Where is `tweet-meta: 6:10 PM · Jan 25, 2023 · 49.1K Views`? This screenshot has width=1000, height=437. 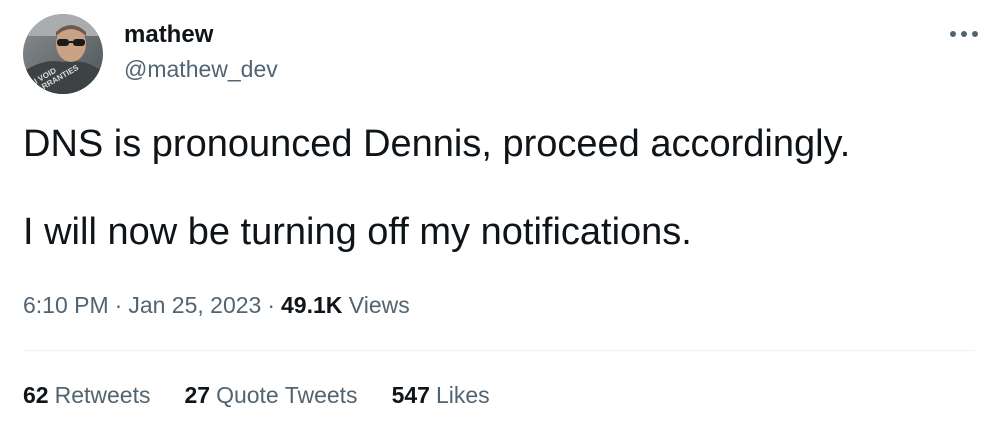 tweet-meta: 6:10 PM · Jan 25, 2023 · 49.1K Views is located at coordinates (216, 305).